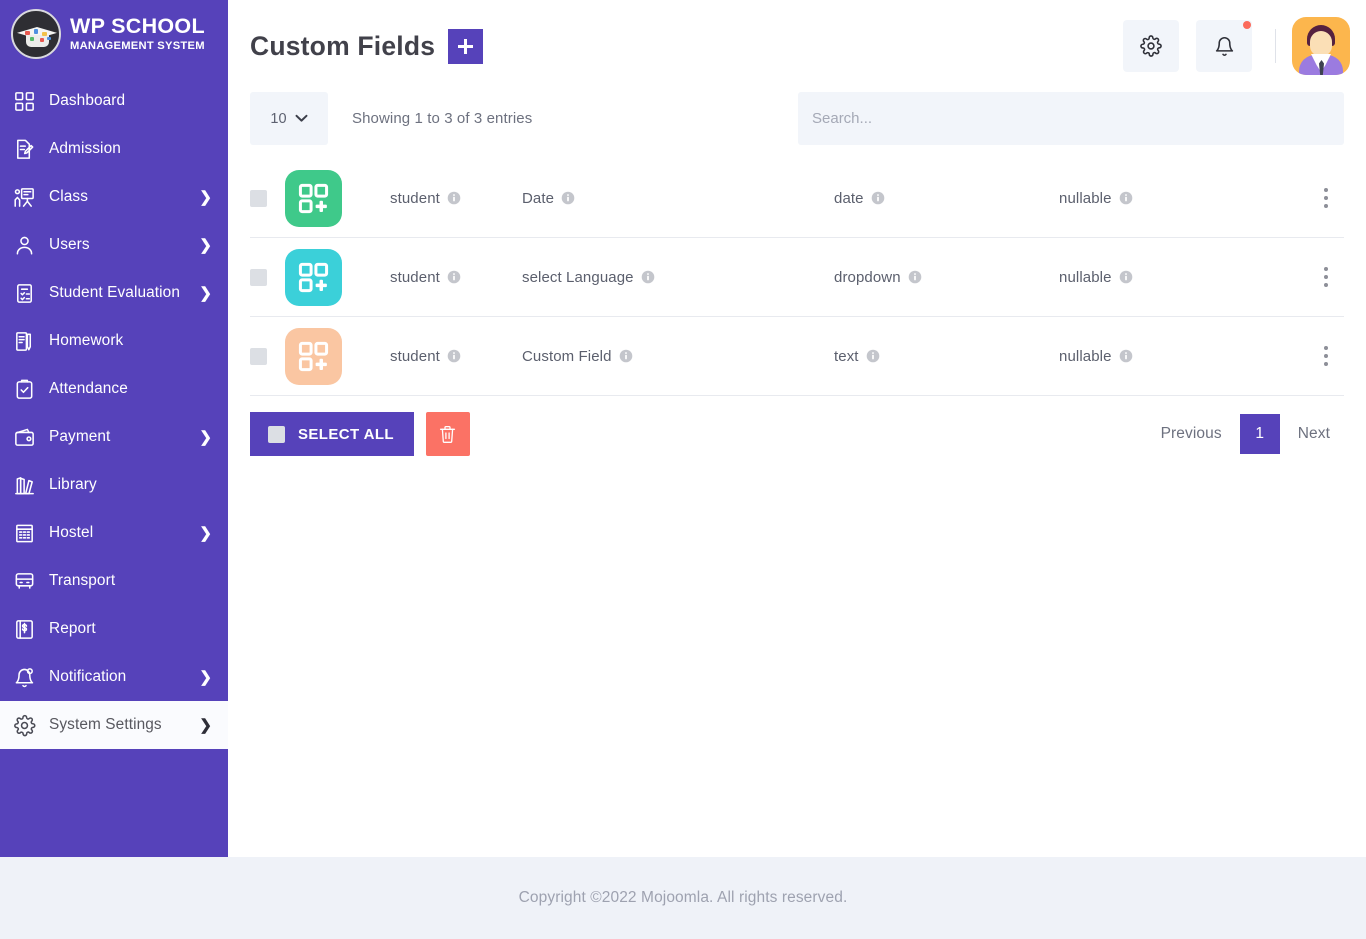 The height and width of the screenshot is (939, 1366). I want to click on classroom-icon, so click(24, 197).